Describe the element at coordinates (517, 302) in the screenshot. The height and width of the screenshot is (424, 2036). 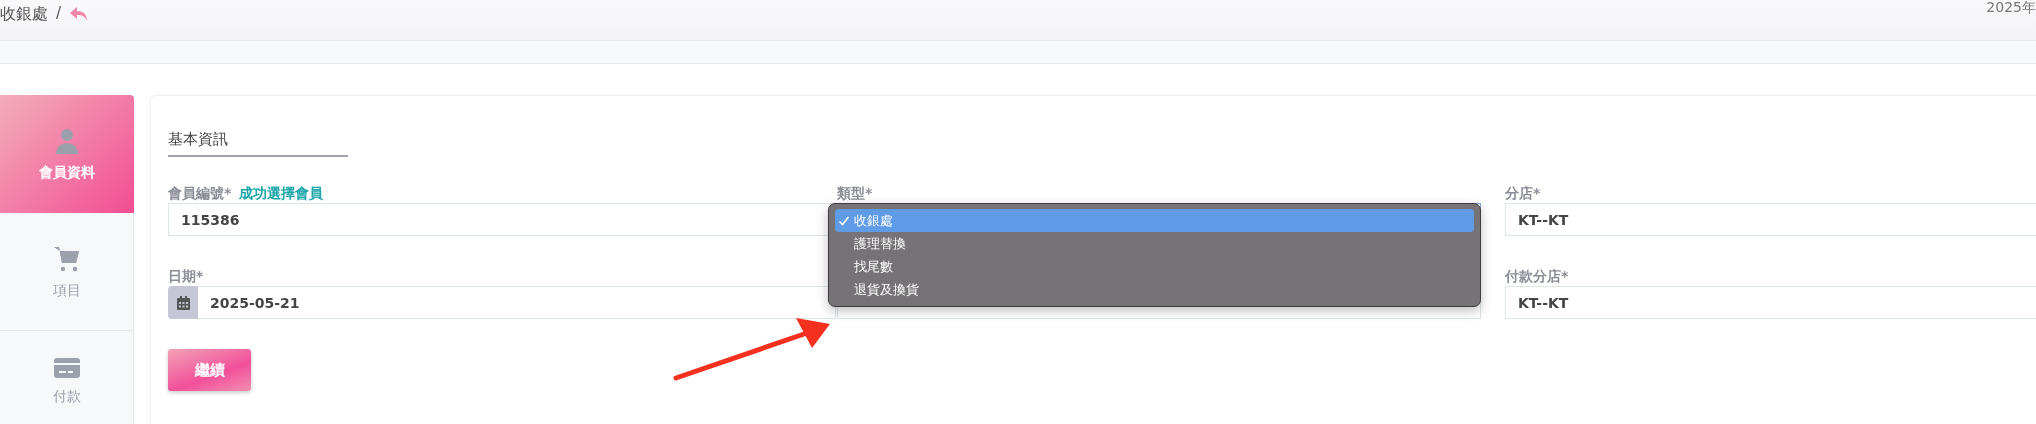
I see `date-field: 2025-05-21` at that location.